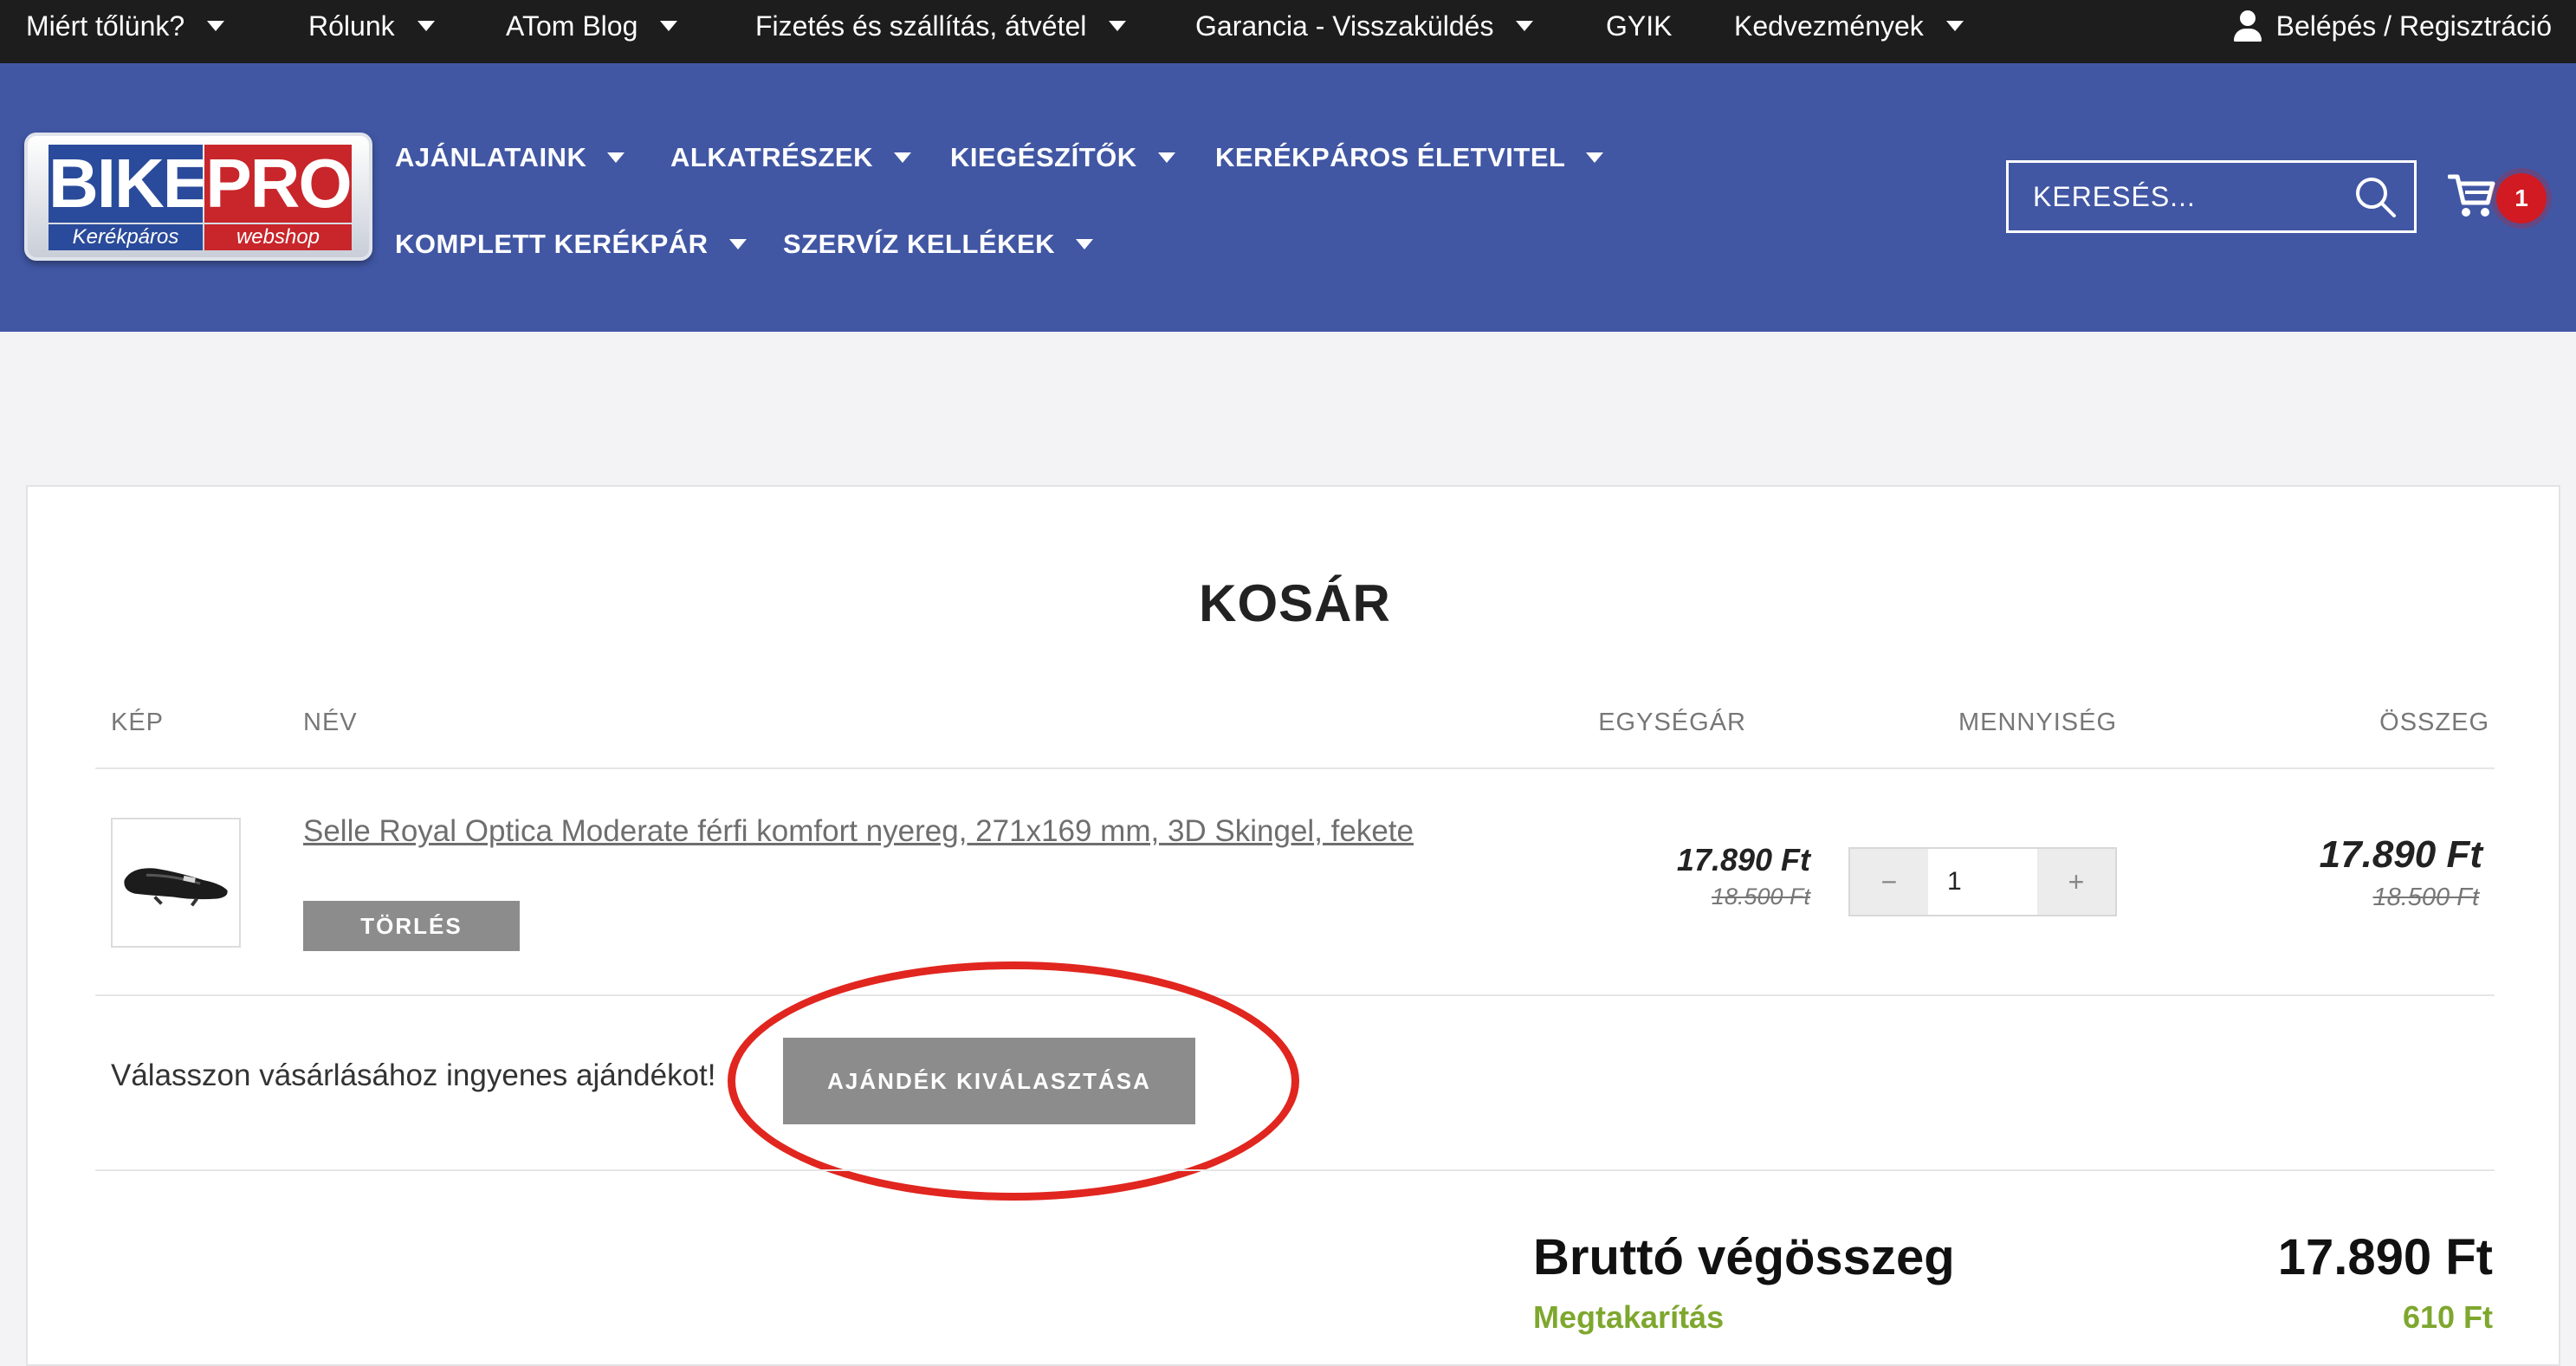  Describe the element at coordinates (2472, 196) in the screenshot. I see `cart-icon` at that location.